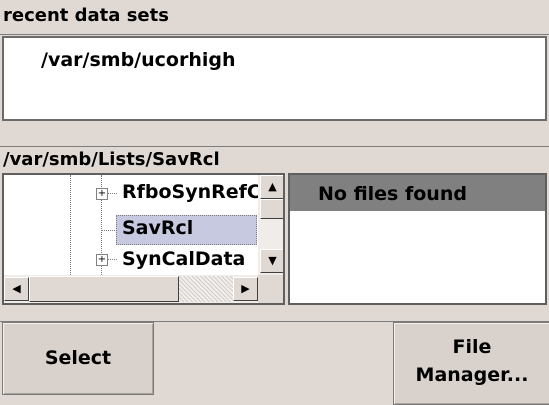  Describe the element at coordinates (271, 187) in the screenshot. I see `scroll-up-icon: ▲` at that location.